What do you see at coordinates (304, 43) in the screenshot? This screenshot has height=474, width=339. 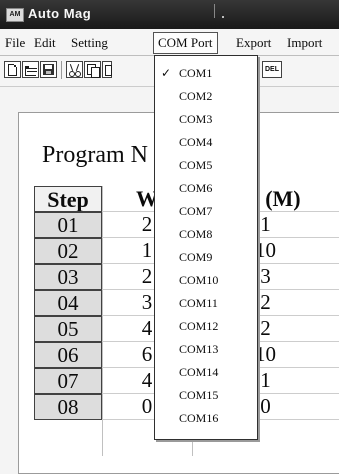 I see `menu-import: Import` at bounding box center [304, 43].